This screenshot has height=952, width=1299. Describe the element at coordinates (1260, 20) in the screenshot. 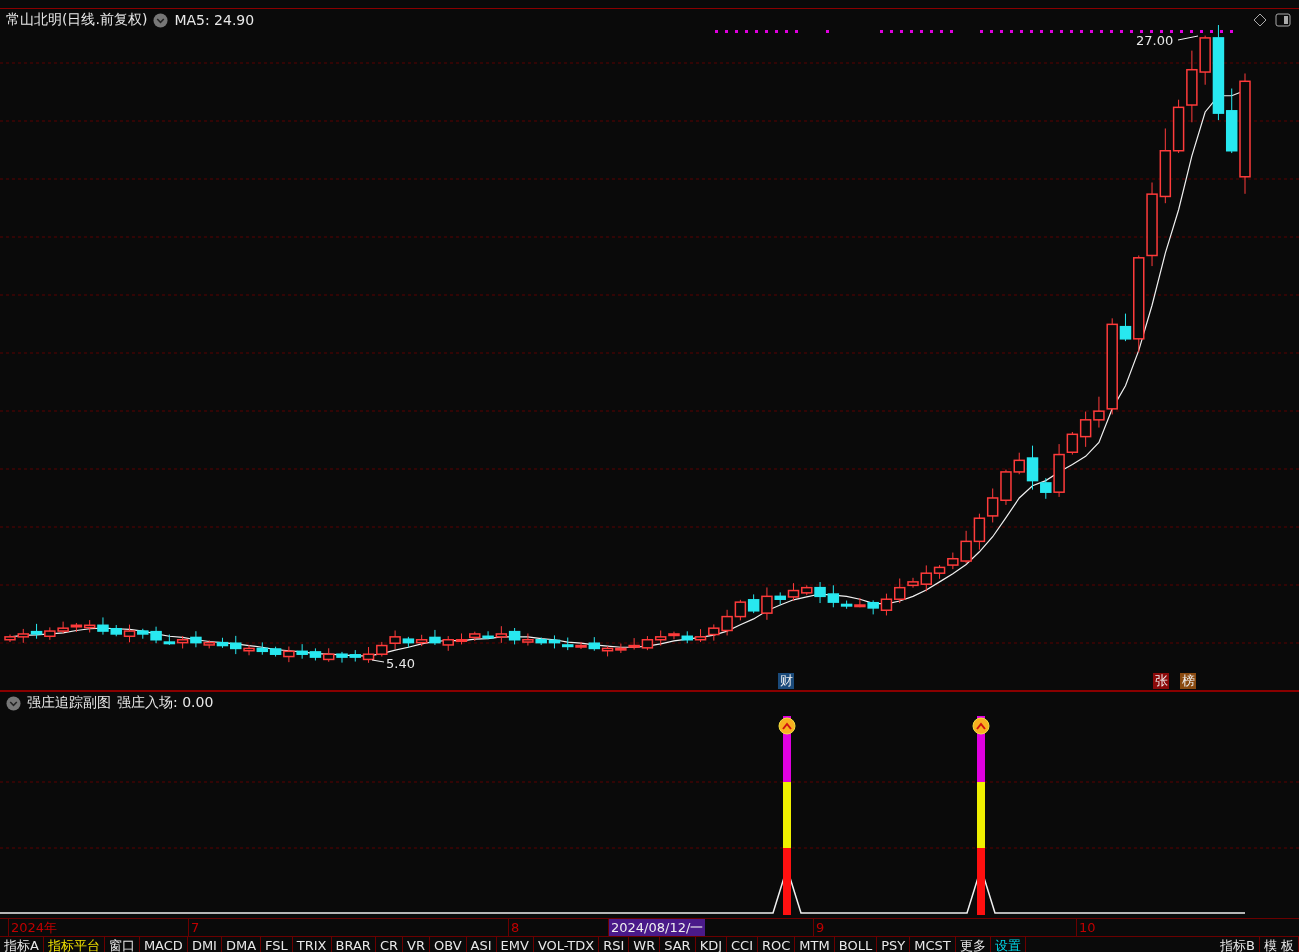

I see `diamond-icon` at that location.